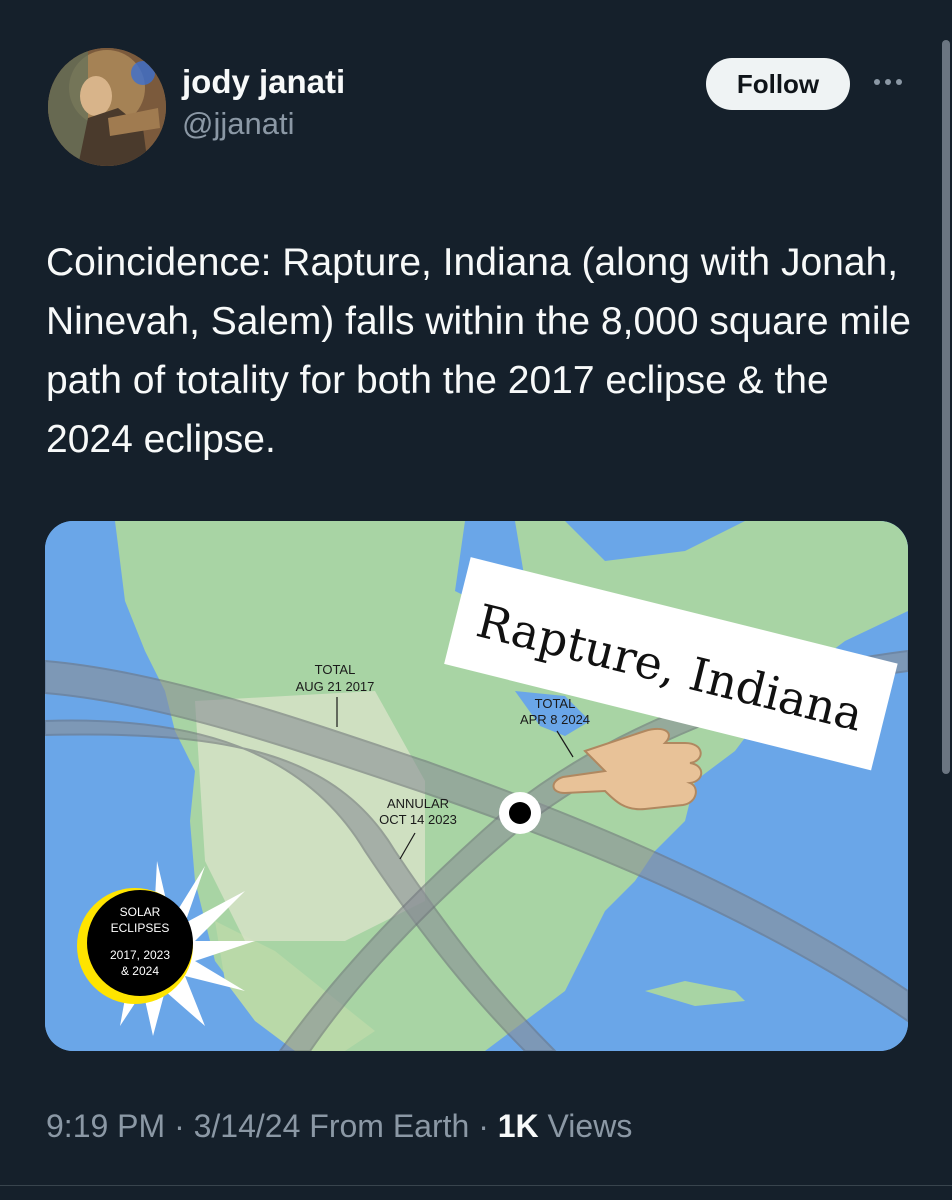 This screenshot has height=1200, width=952. What do you see at coordinates (389, 1126) in the screenshot?
I see `tweet-source: From Earth` at bounding box center [389, 1126].